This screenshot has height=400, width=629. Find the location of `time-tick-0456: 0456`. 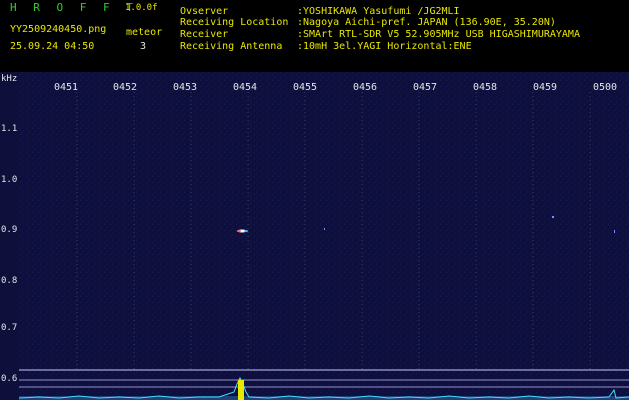

time-tick-0456: 0456 is located at coordinates (365, 87).